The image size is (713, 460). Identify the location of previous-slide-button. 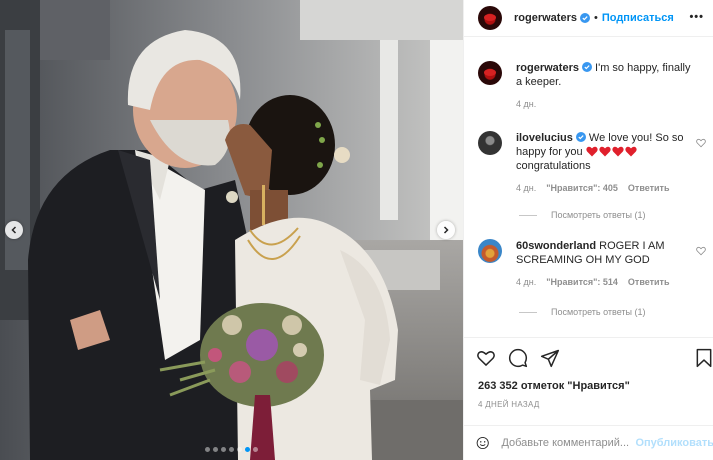
(14, 230).